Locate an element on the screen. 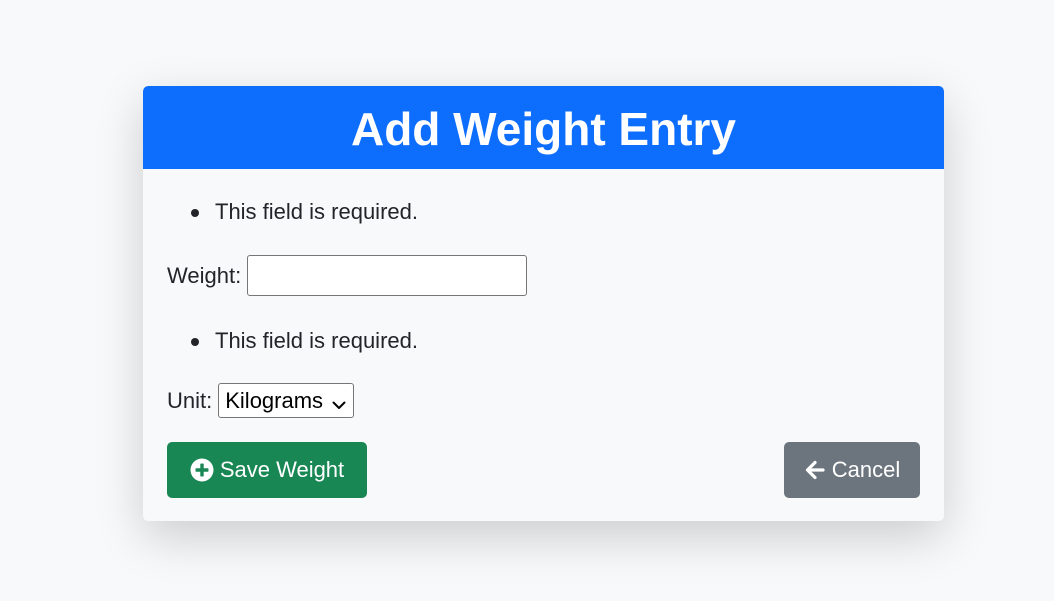 Image resolution: width=1054 pixels, height=601 pixels. unit-field-row: Unit: Kilograms is located at coordinates (261, 400).